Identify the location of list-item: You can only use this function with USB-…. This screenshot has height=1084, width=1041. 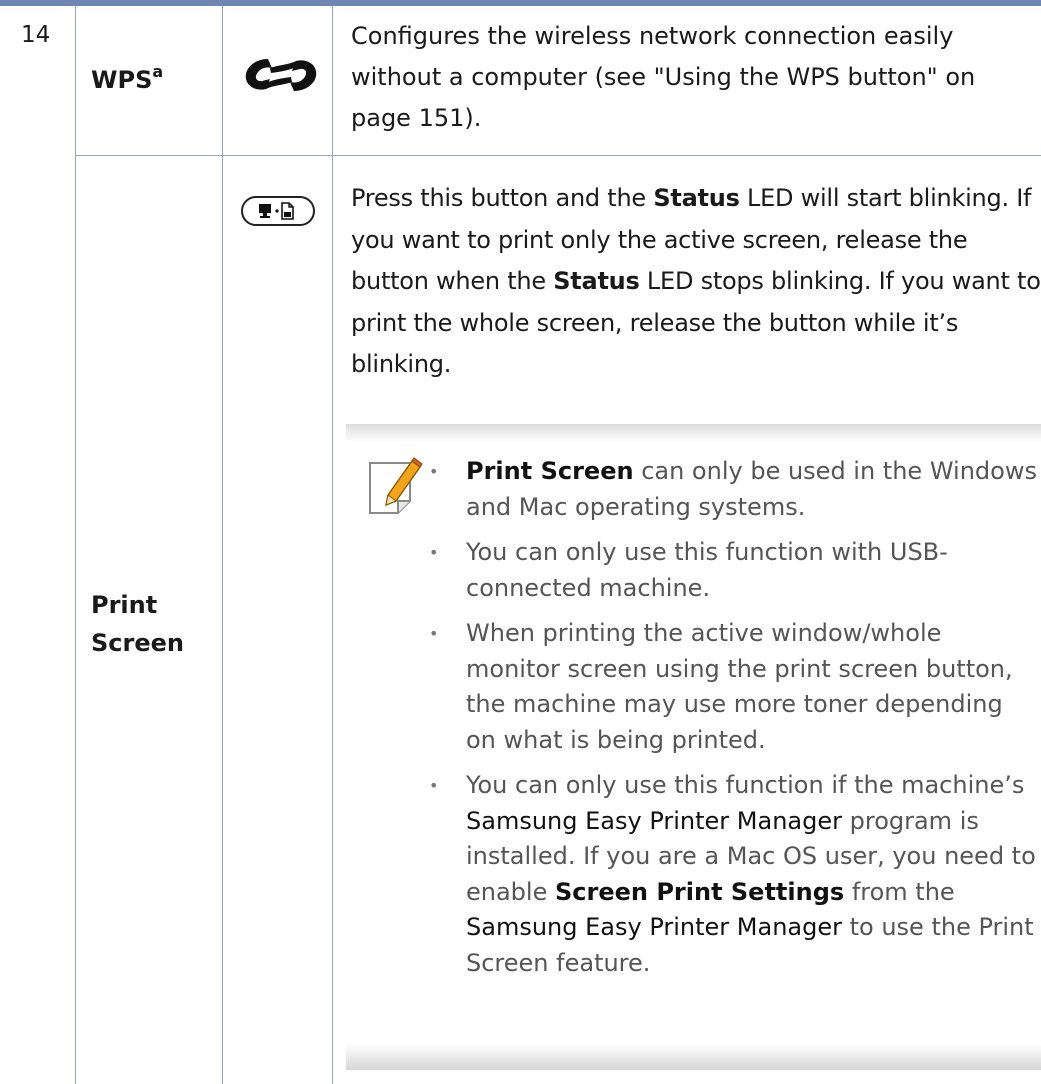
(732, 570).